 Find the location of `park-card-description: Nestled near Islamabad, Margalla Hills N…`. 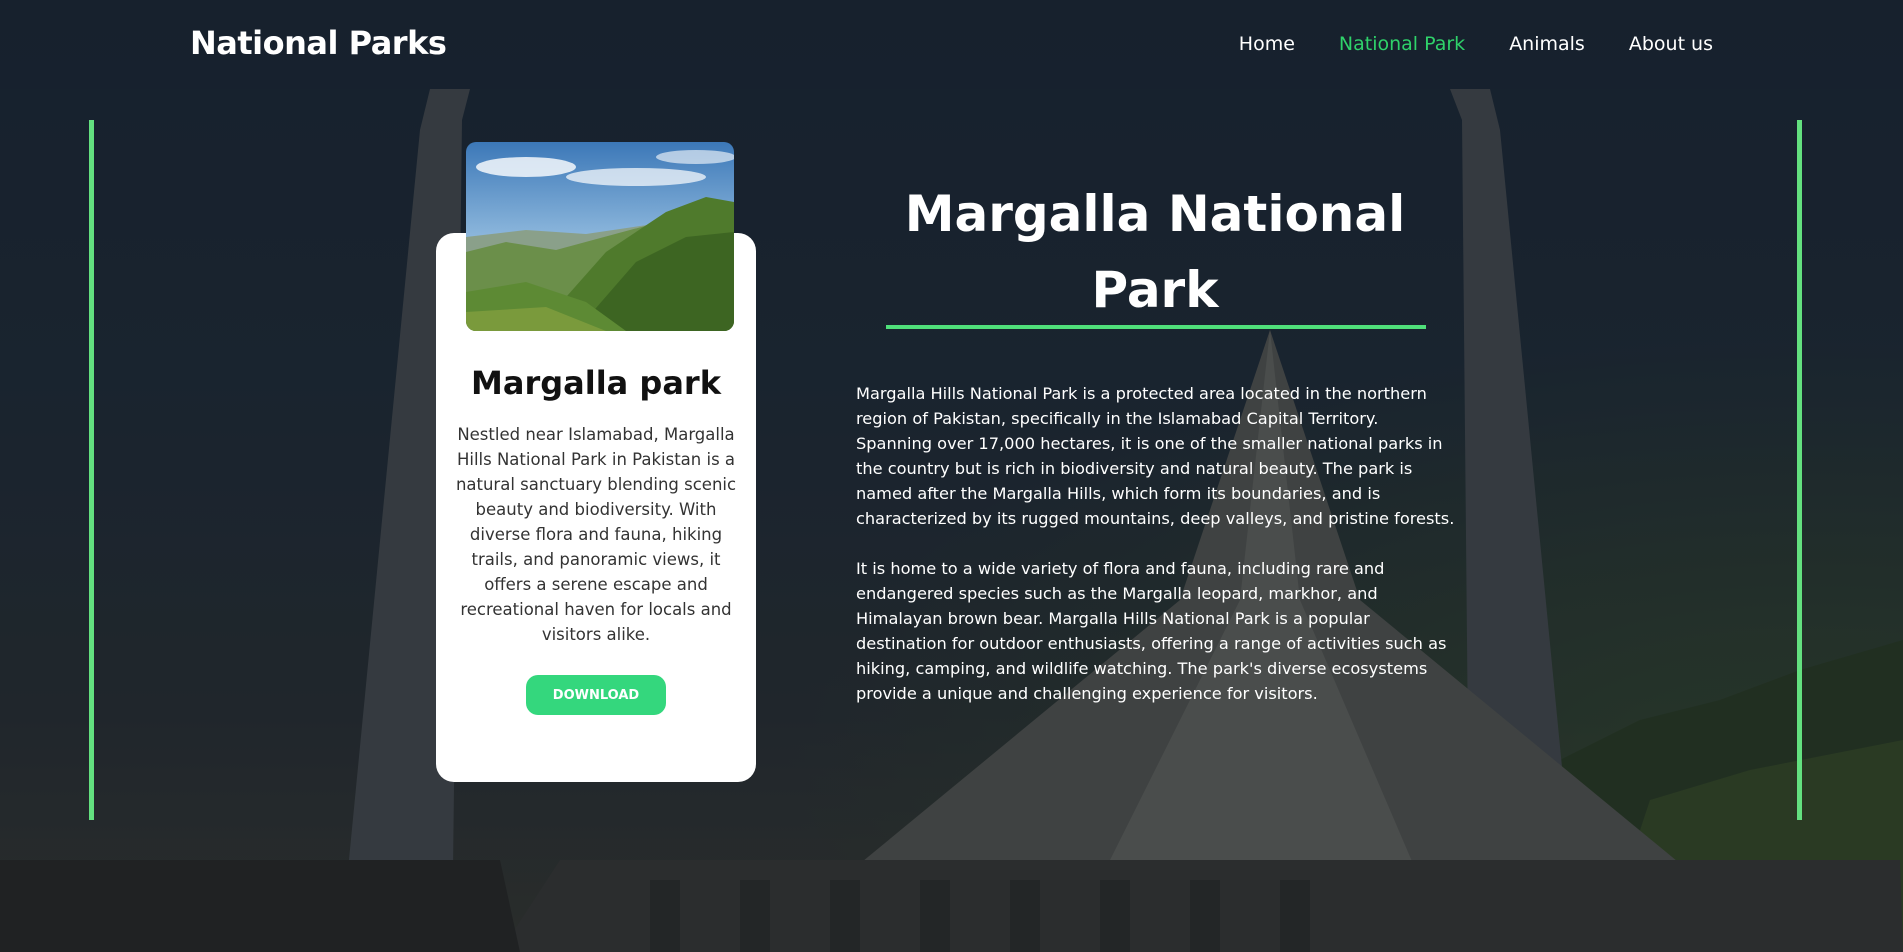

park-card-description: Nestled near Islamabad, Margalla Hills N… is located at coordinates (596, 534).